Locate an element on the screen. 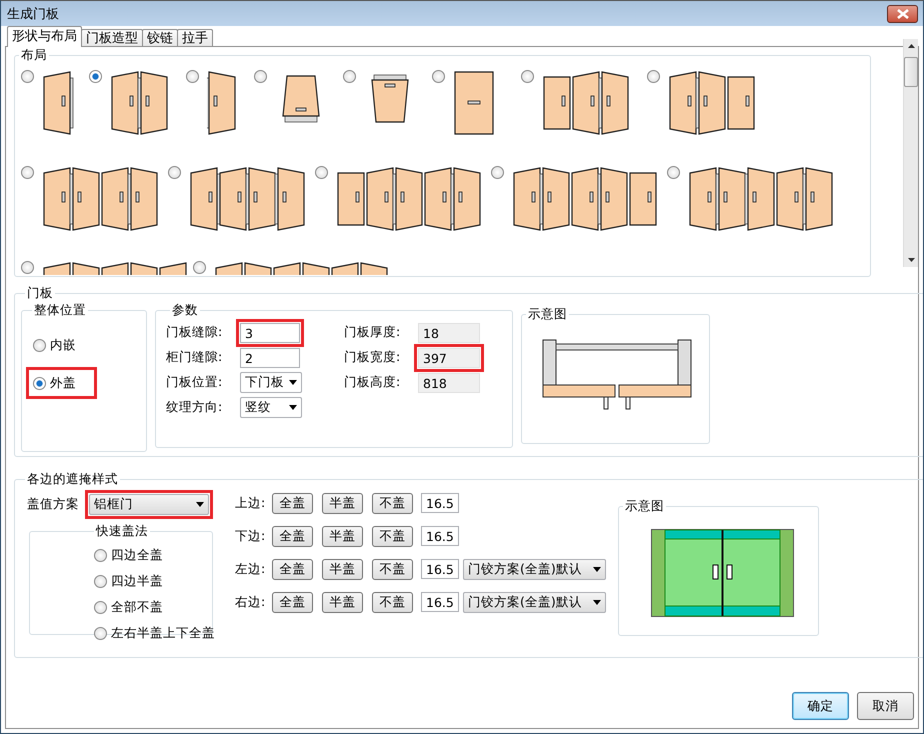  field-label: 门板位置: is located at coordinates (195, 382).